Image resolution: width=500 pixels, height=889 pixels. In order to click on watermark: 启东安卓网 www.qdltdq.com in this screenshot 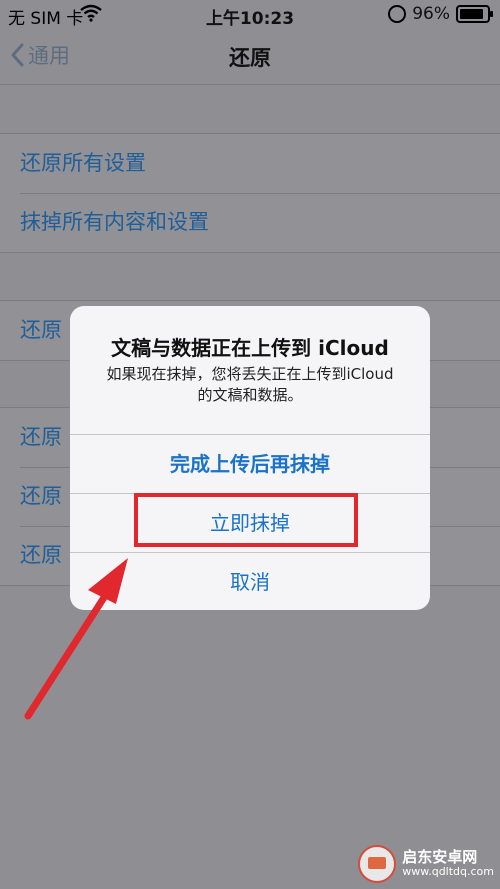, I will do `click(426, 864)`.